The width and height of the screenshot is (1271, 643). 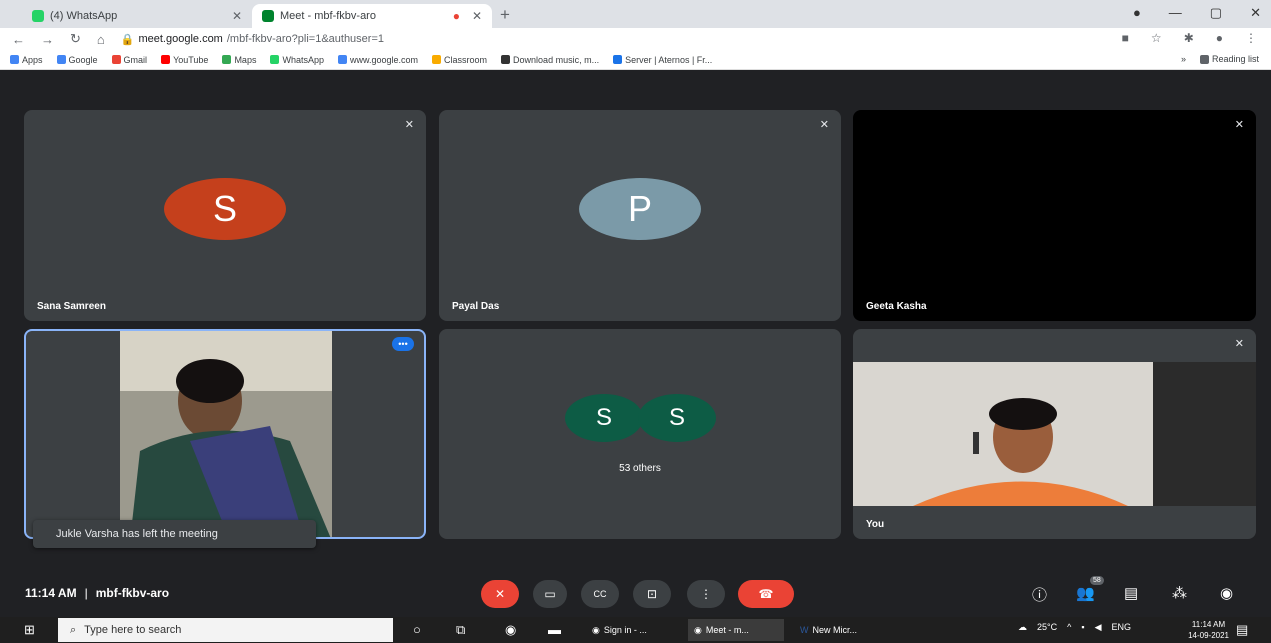 What do you see at coordinates (268, 16) in the screenshot?
I see `meet-icon` at bounding box center [268, 16].